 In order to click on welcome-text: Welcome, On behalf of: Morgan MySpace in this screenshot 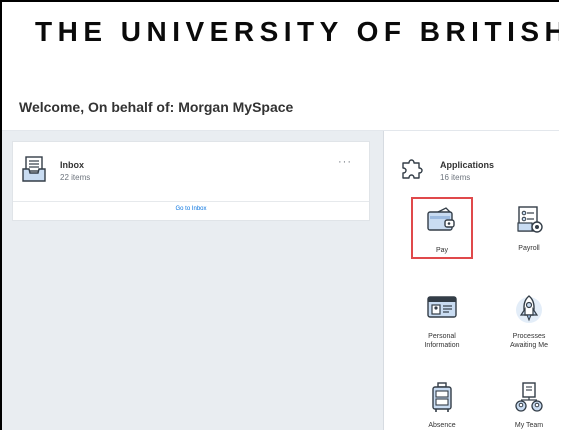, I will do `click(156, 107)`.